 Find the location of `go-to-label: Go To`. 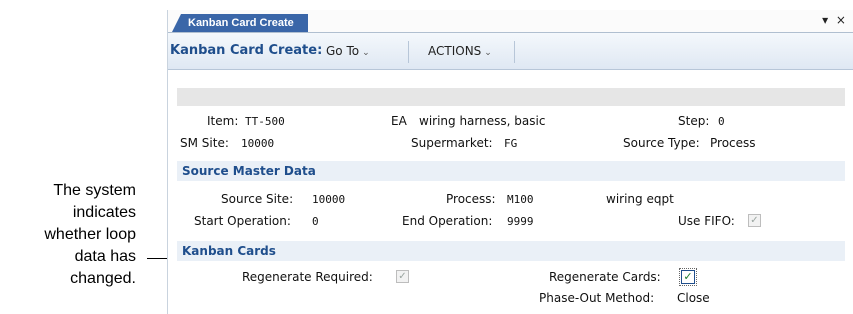

go-to-label: Go To is located at coordinates (343, 51).